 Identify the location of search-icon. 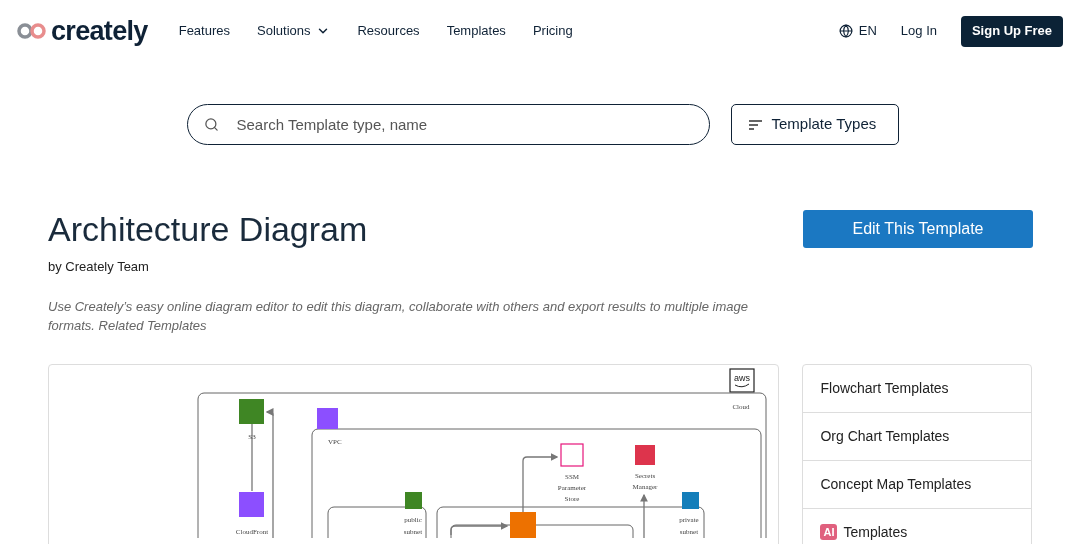
(211, 124).